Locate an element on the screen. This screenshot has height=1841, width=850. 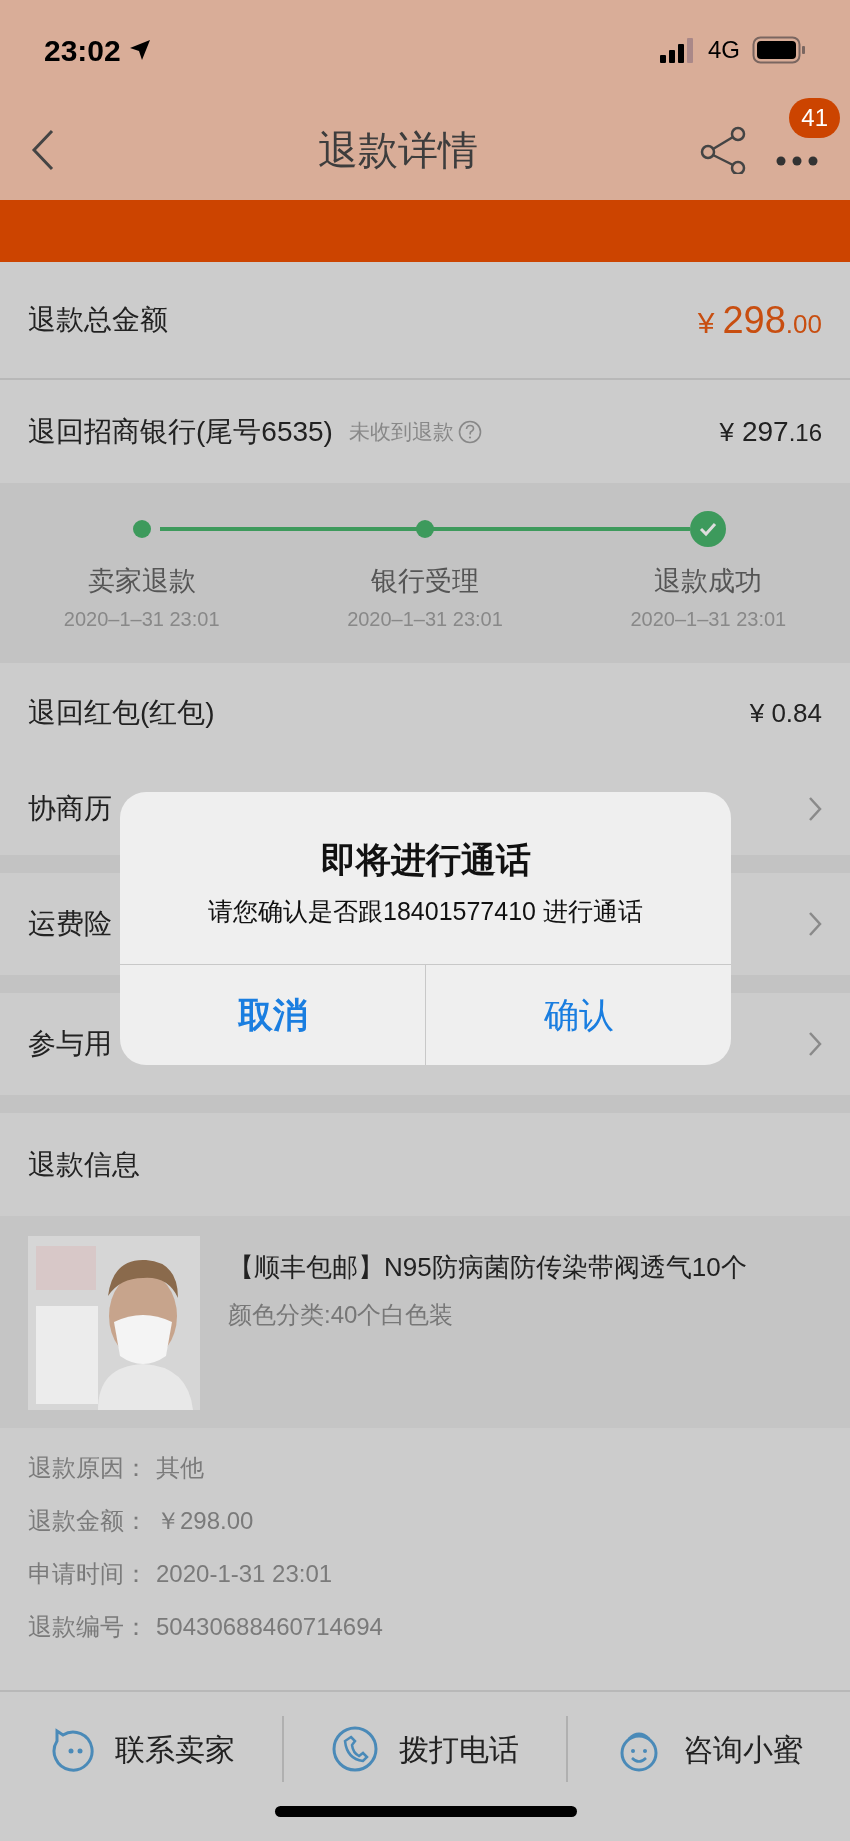
bonus-refund-amount: ¥ 0.84 is located at coordinates (785, 713).